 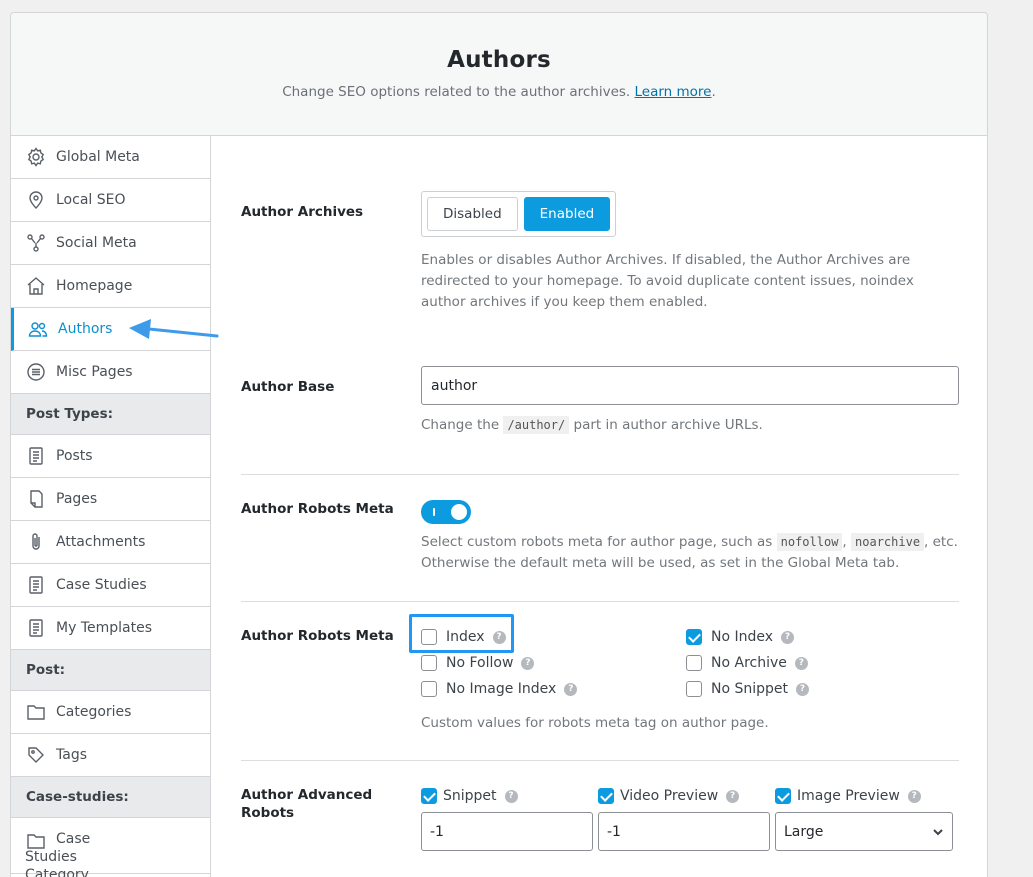 I want to click on sidebar-item-global-meta: Global Meta, so click(x=110, y=157).